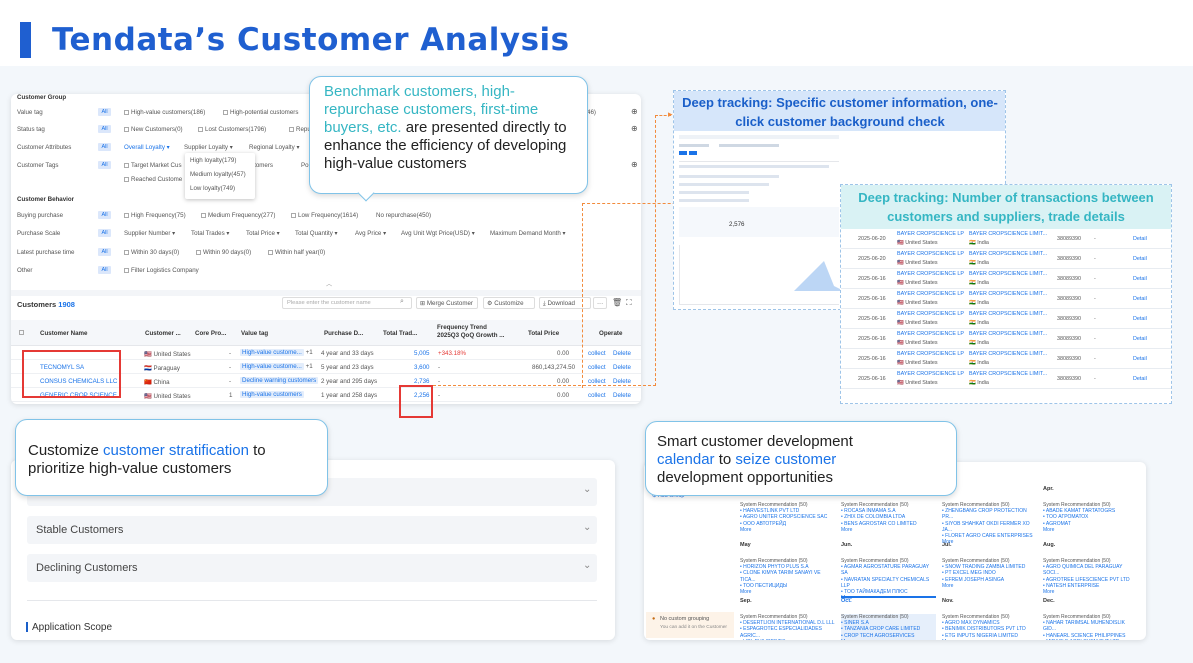  Describe the element at coordinates (421, 367) in the screenshot. I see `trades-link: 3,600` at that location.